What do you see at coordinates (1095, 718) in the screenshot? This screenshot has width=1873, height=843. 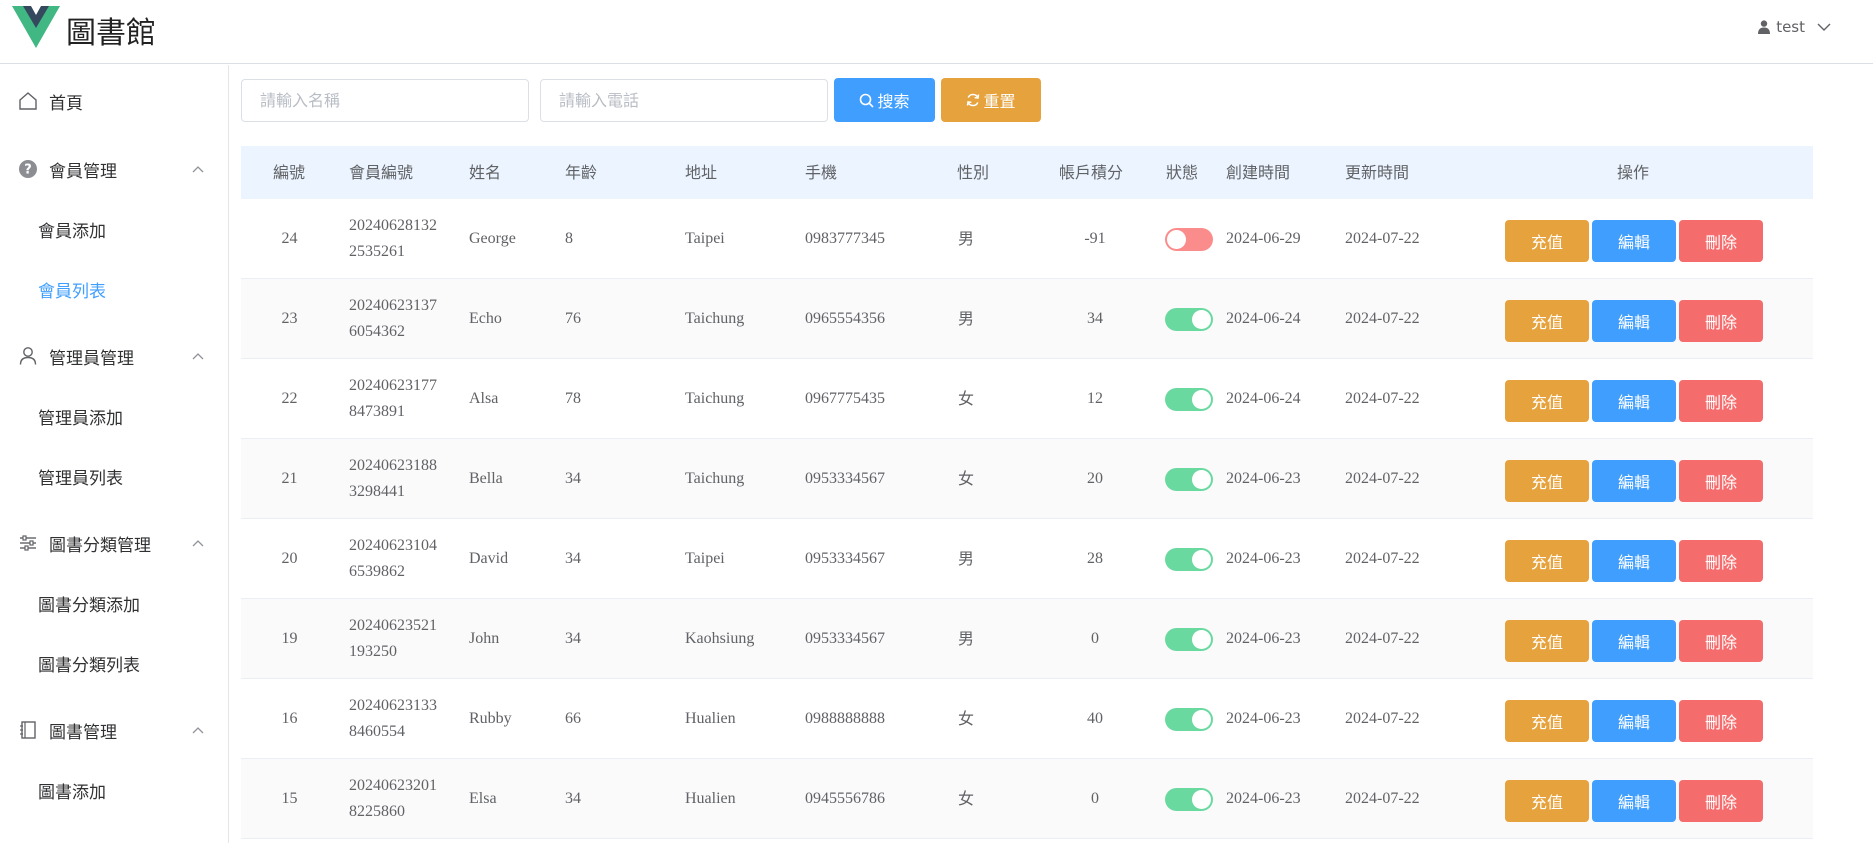 I see `cell-points: 40` at bounding box center [1095, 718].